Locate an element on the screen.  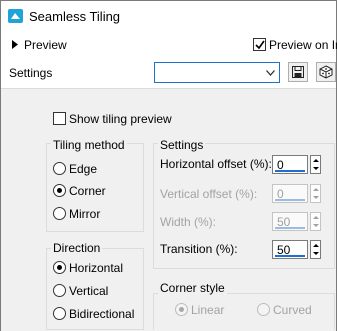
settings-label: Settings is located at coordinates (31, 73).